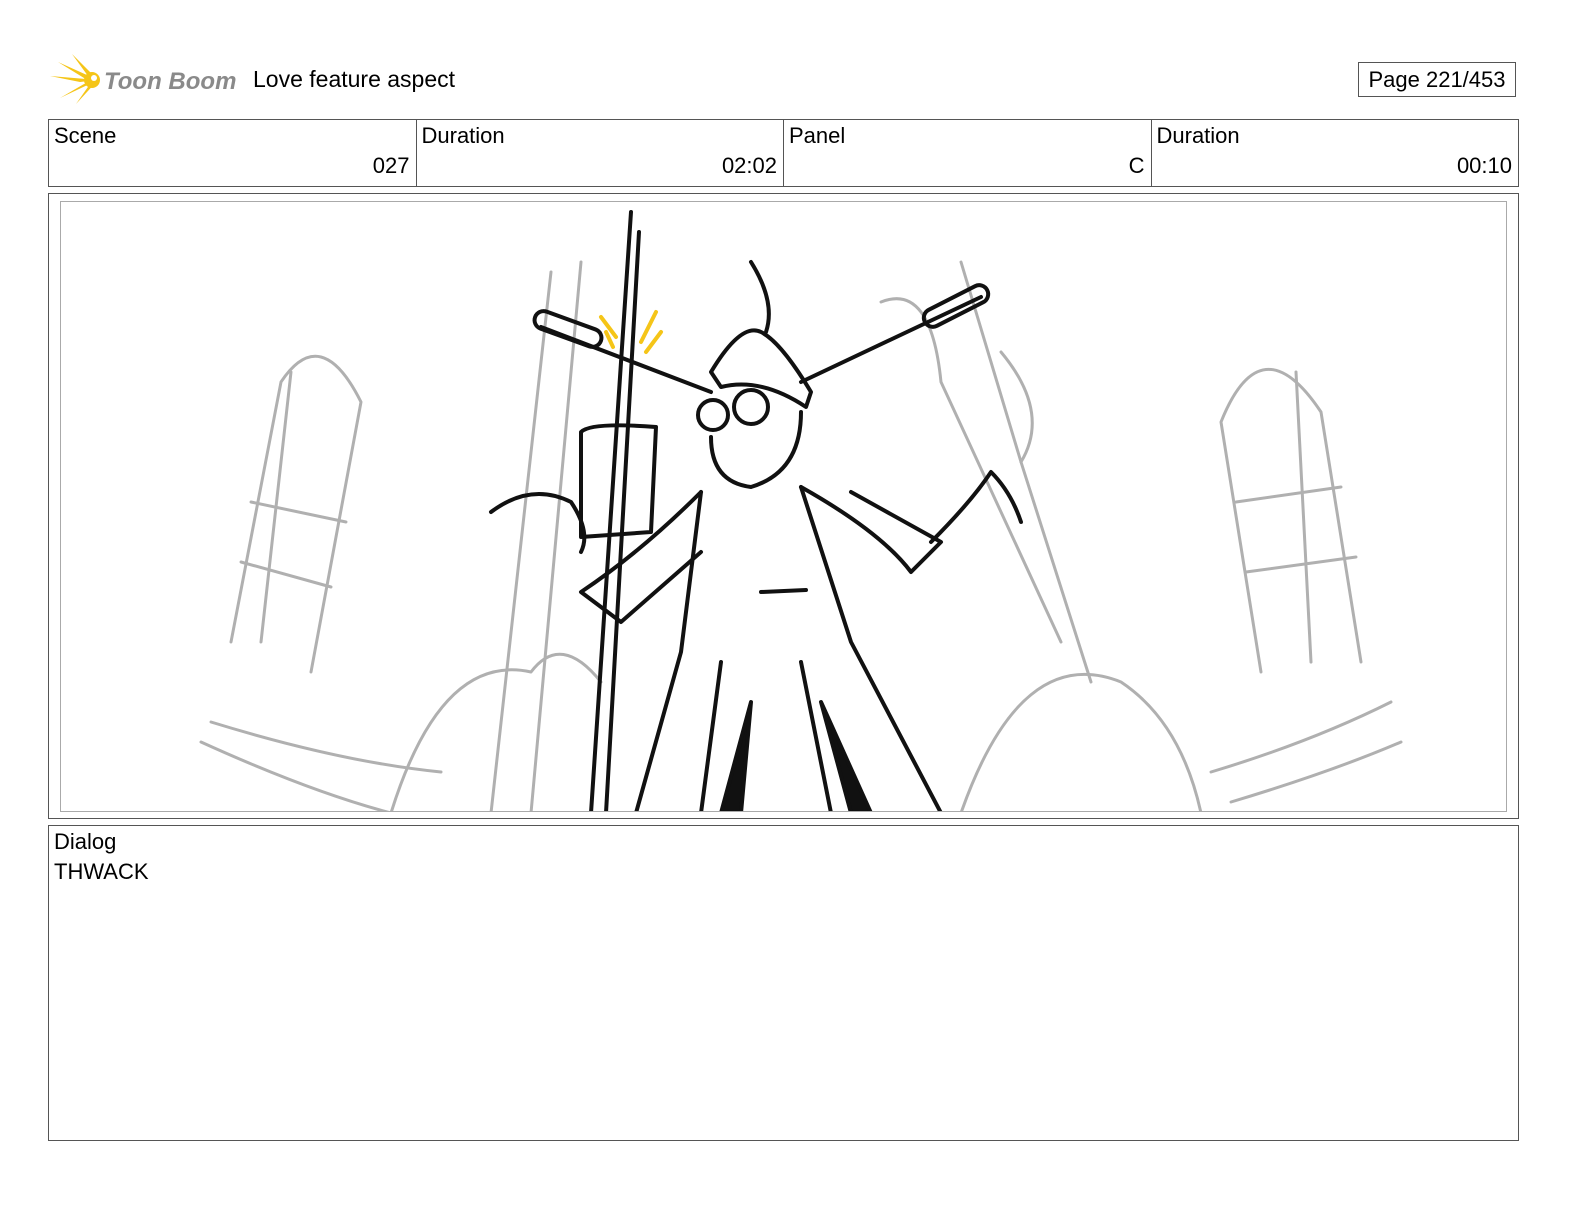 The width and height of the screenshot is (1584, 1224). Describe the element at coordinates (1484, 165) in the screenshot. I see `panel-duration-value: 00:10` at that location.